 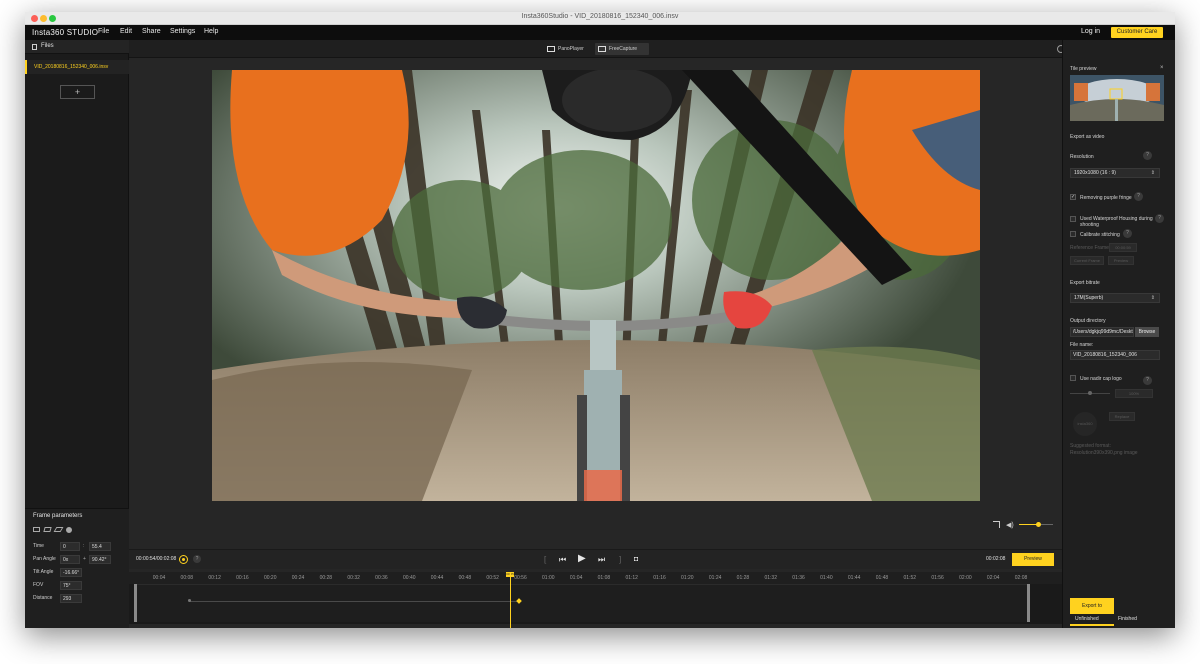 I want to click on resolution-select: 1920x1080 (16 : 9) ⇕, so click(x=1115, y=173).